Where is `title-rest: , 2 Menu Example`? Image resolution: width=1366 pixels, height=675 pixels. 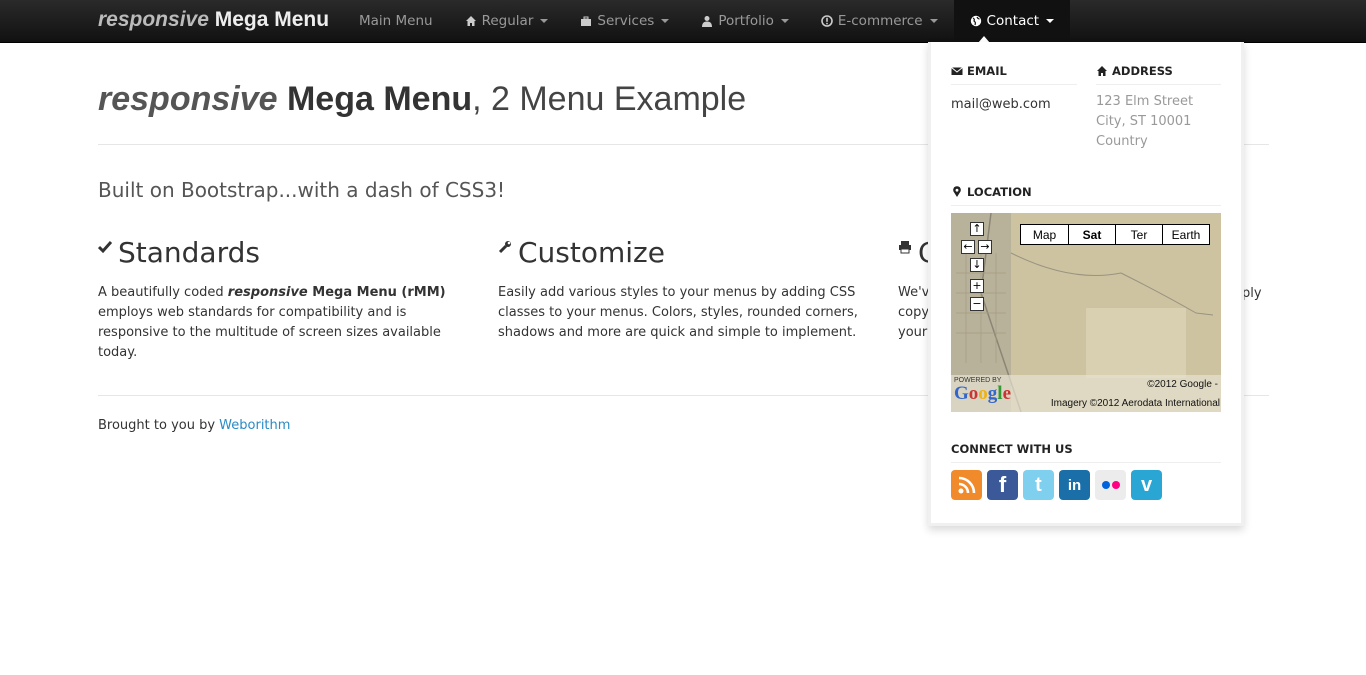
title-rest: , 2 Menu Example is located at coordinates (609, 99).